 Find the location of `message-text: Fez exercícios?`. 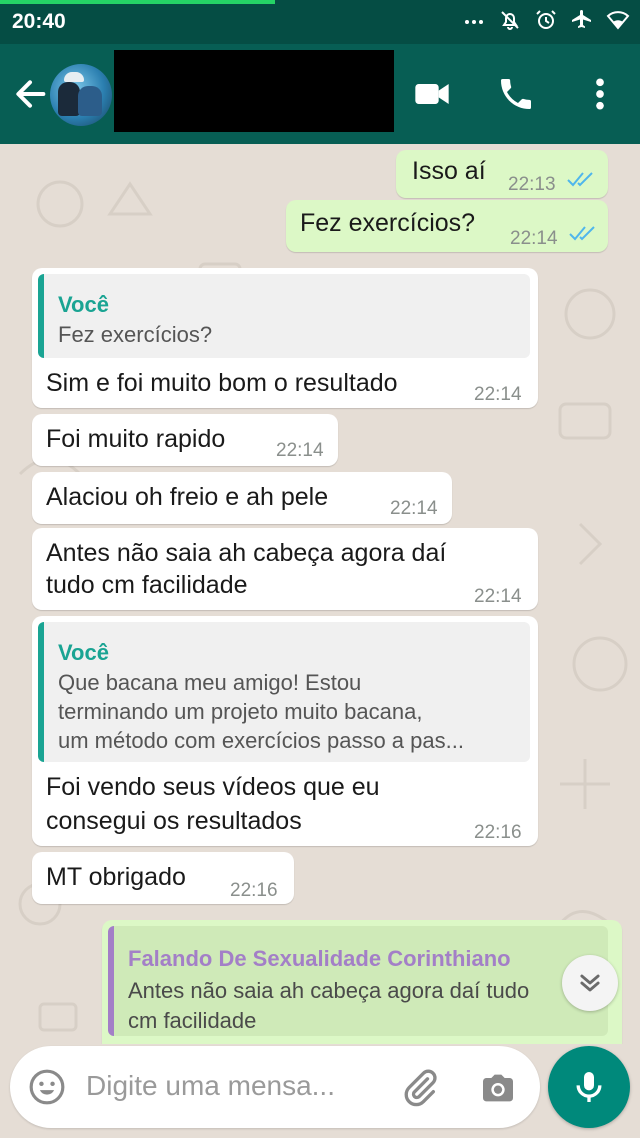

message-text: Fez exercícios? is located at coordinates (388, 223).